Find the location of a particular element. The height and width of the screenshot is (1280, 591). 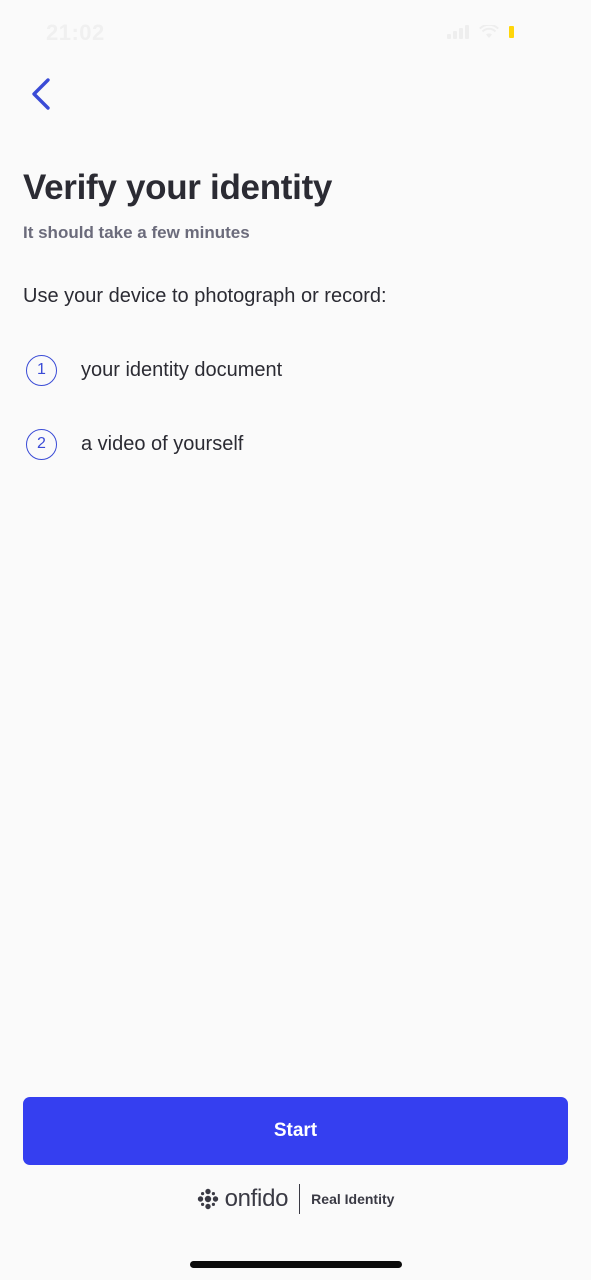

status-icons is located at coordinates (495, 32).